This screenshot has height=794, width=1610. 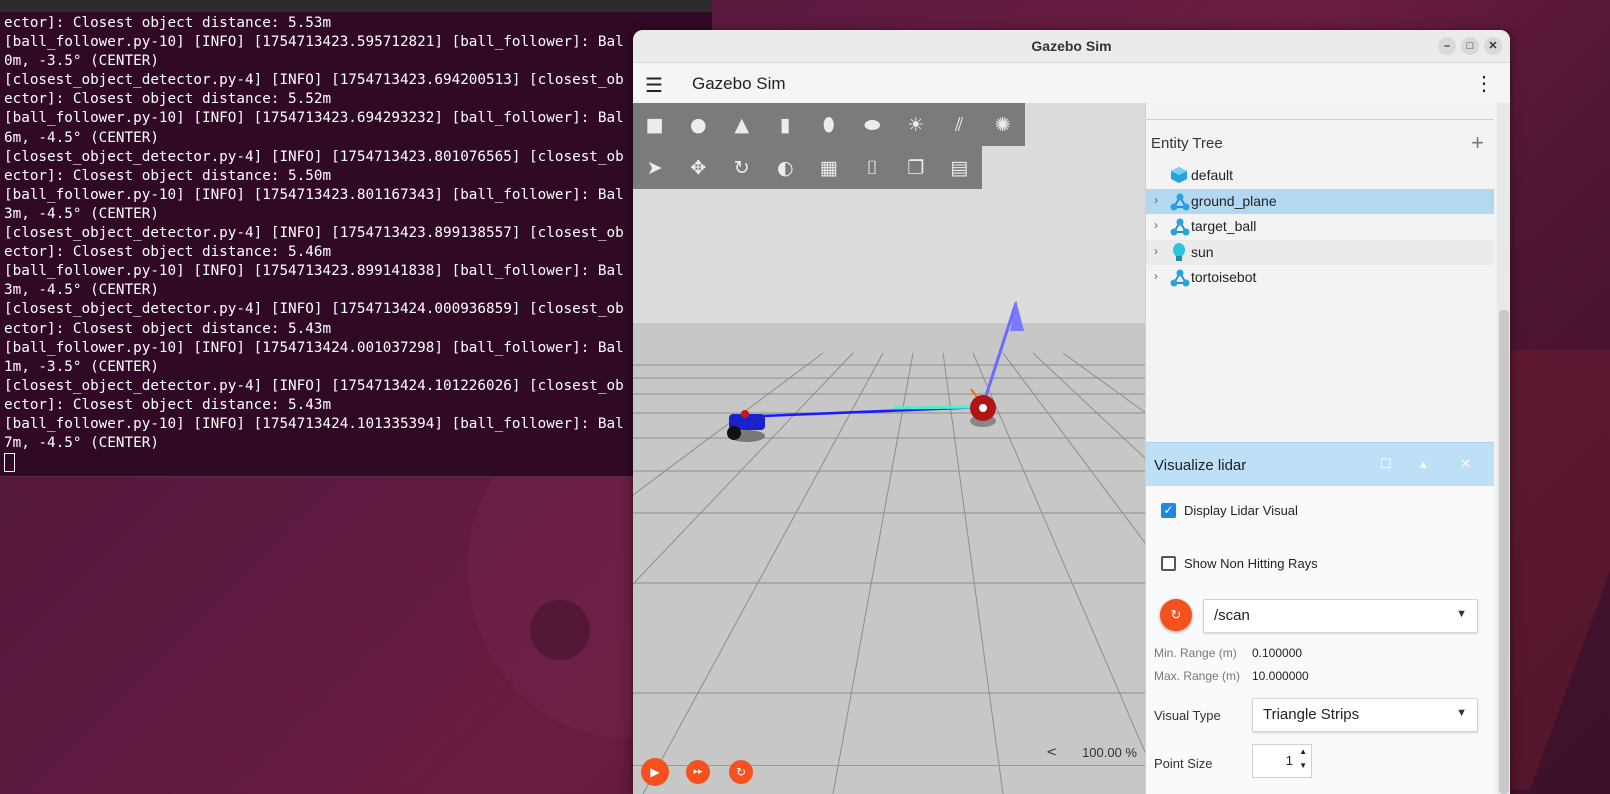 I want to click on play-icon: ▶, so click(x=655, y=772).